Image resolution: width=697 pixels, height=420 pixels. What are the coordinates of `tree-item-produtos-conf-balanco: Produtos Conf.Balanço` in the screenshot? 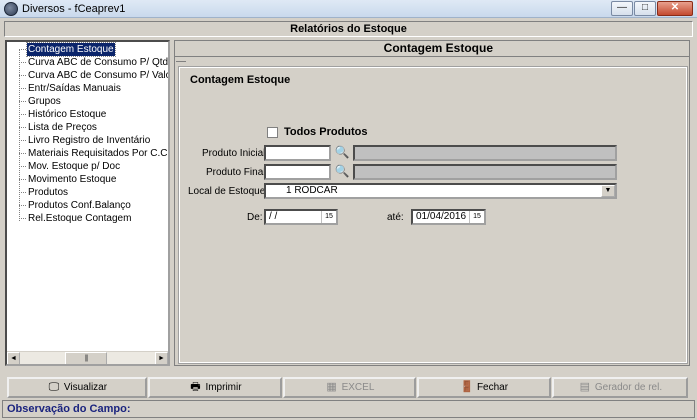 It's located at (79, 205).